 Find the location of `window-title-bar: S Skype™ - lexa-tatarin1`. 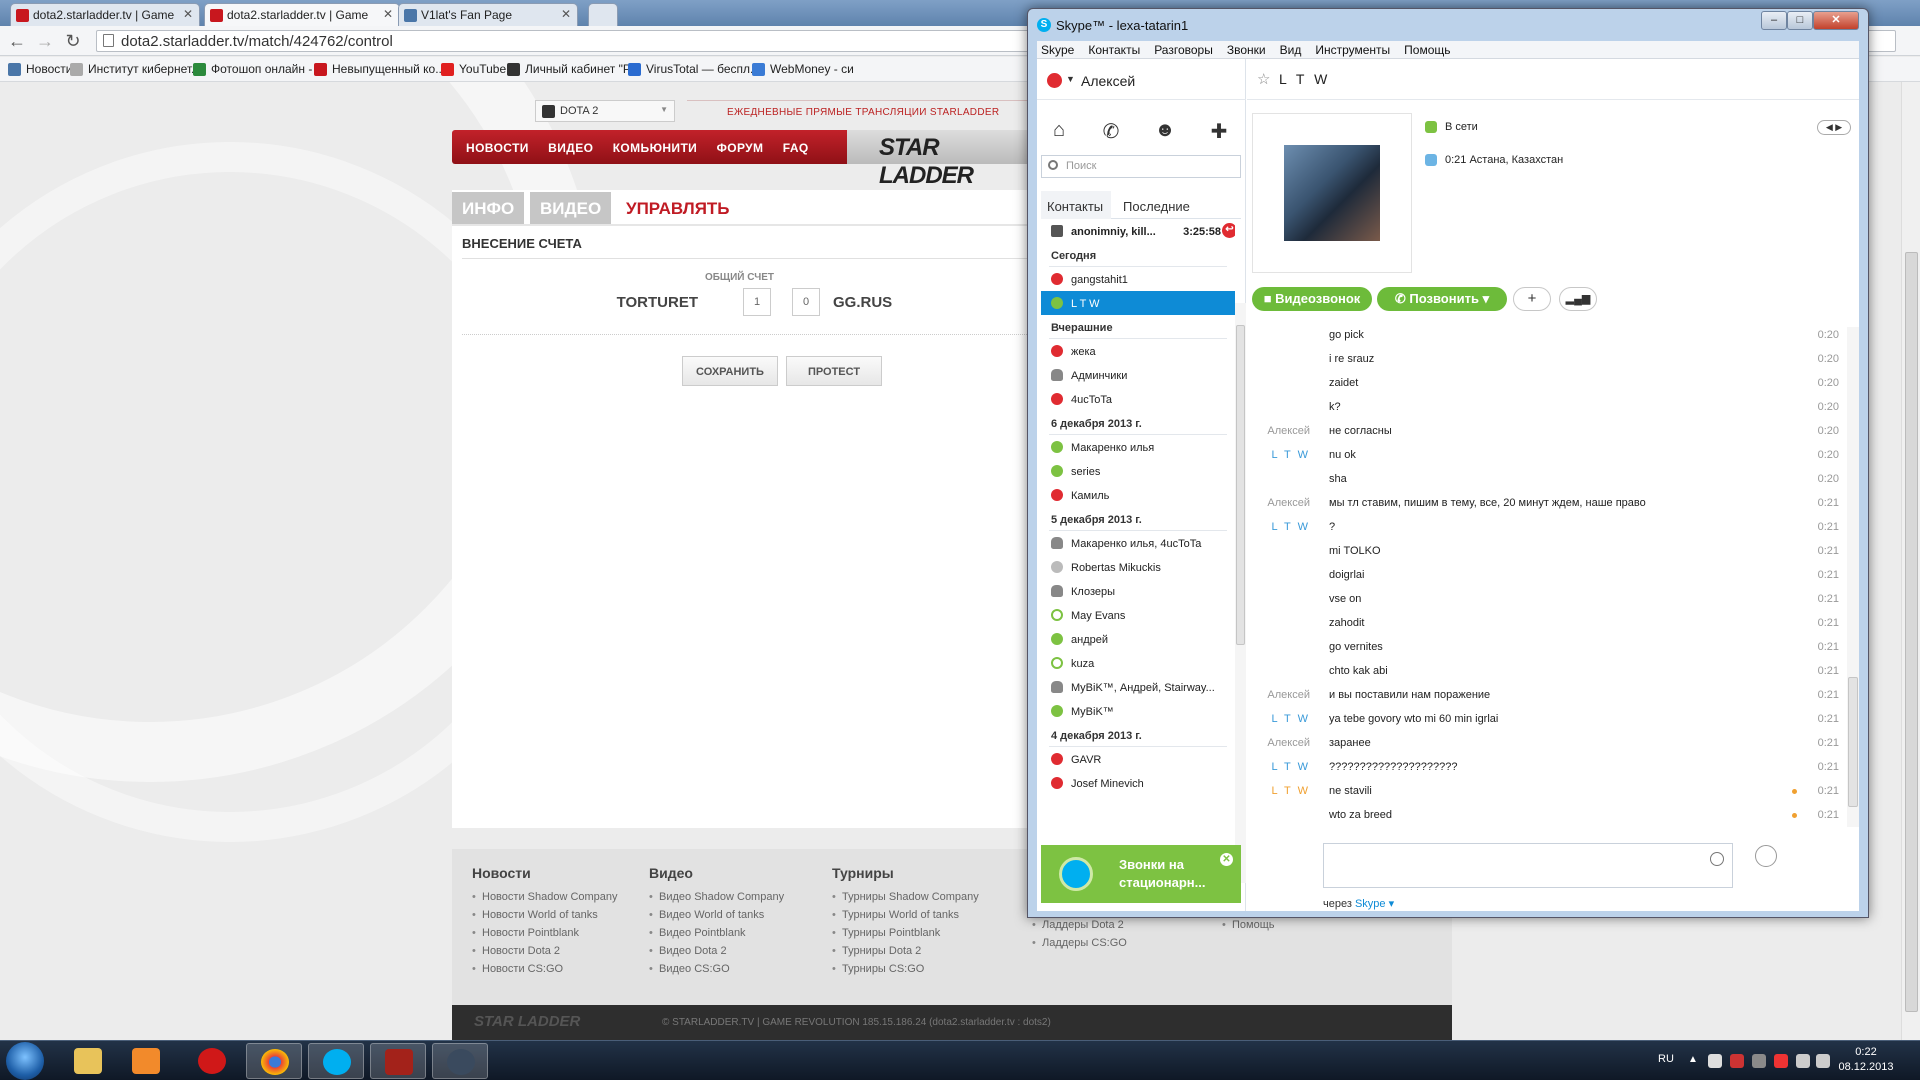

window-title-bar: S Skype™ - lexa-tatarin1 is located at coordinates (1448, 25).